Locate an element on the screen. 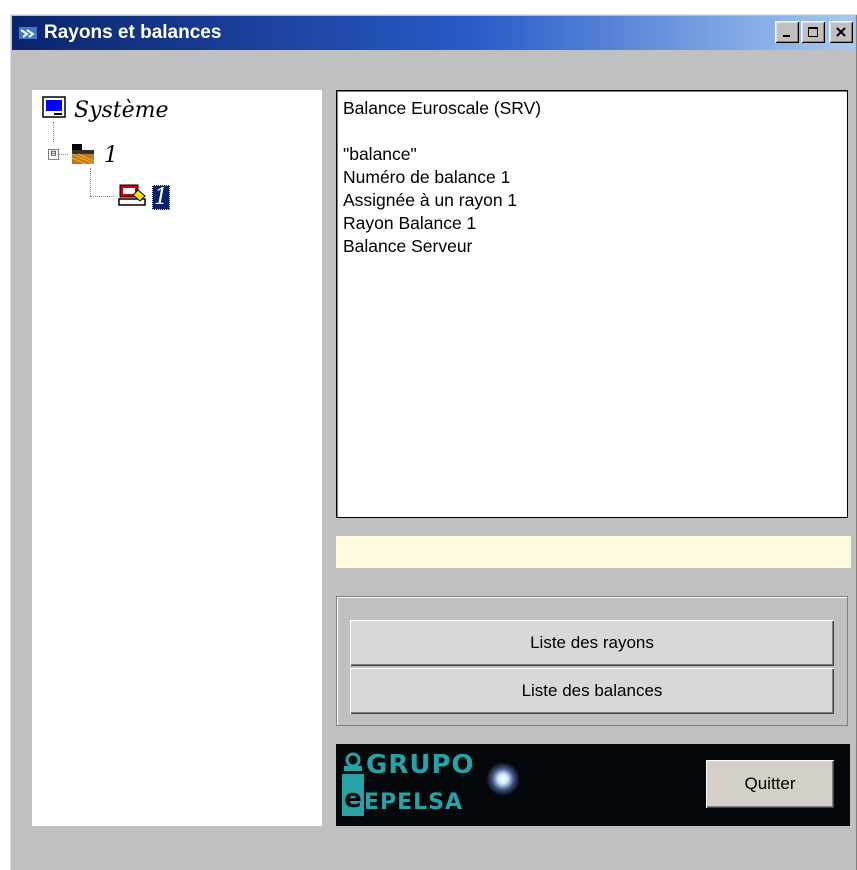 The height and width of the screenshot is (870, 857). info-line: Rayon Balance 1 is located at coordinates (410, 223).